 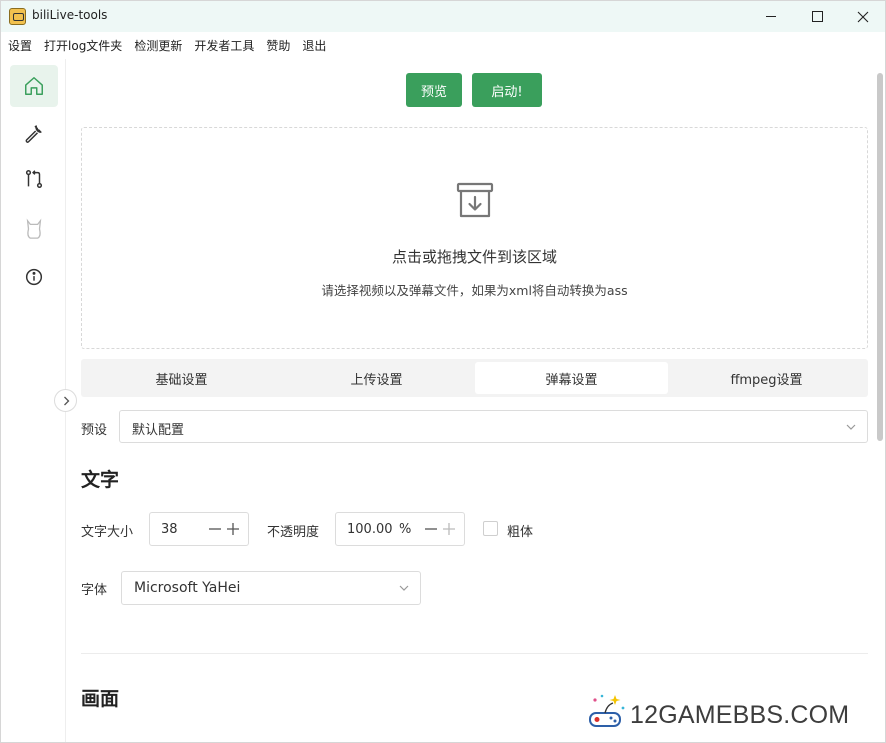 I want to click on sidebar-item-home, so click(x=34, y=86).